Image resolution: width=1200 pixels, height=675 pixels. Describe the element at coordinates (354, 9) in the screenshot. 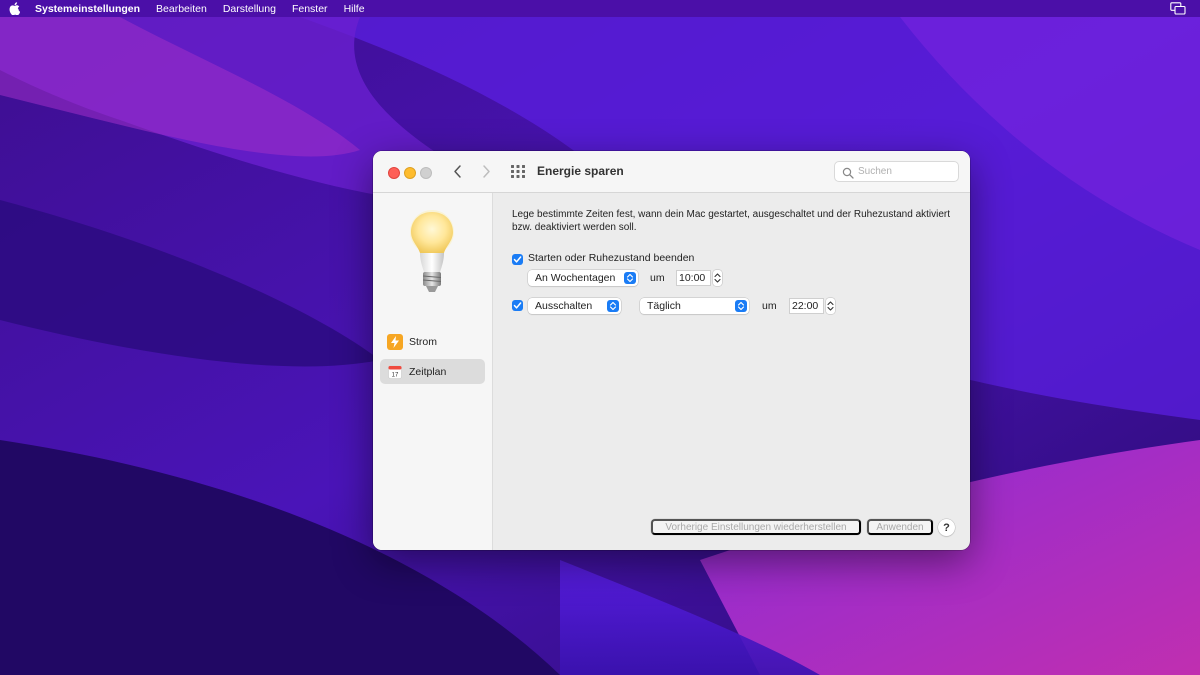

I see `menu-hilfe: Hilfe` at that location.